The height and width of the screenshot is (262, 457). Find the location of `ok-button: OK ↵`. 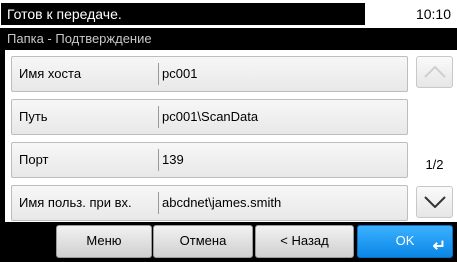

ok-button: OK ↵ is located at coordinates (405, 241).